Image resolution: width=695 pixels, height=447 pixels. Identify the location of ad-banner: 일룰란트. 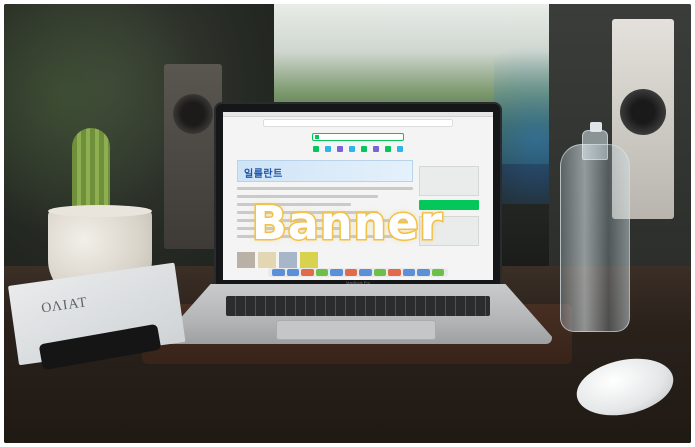
(325, 171).